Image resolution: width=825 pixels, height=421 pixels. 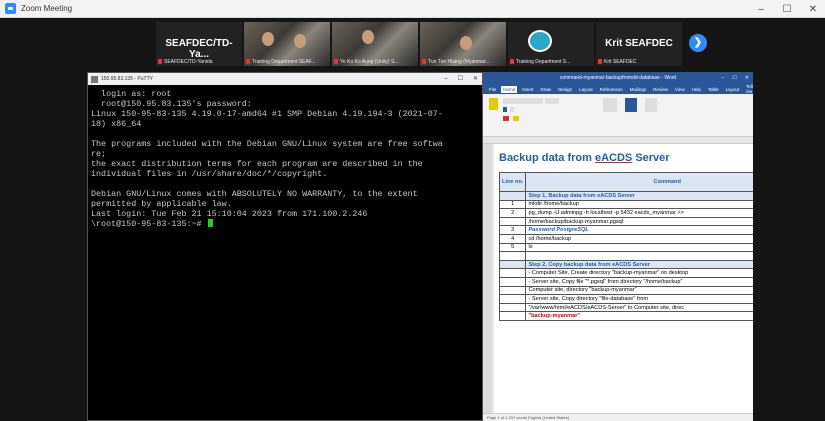 What do you see at coordinates (506, 118) in the screenshot?
I see `font-color-icon` at bounding box center [506, 118].